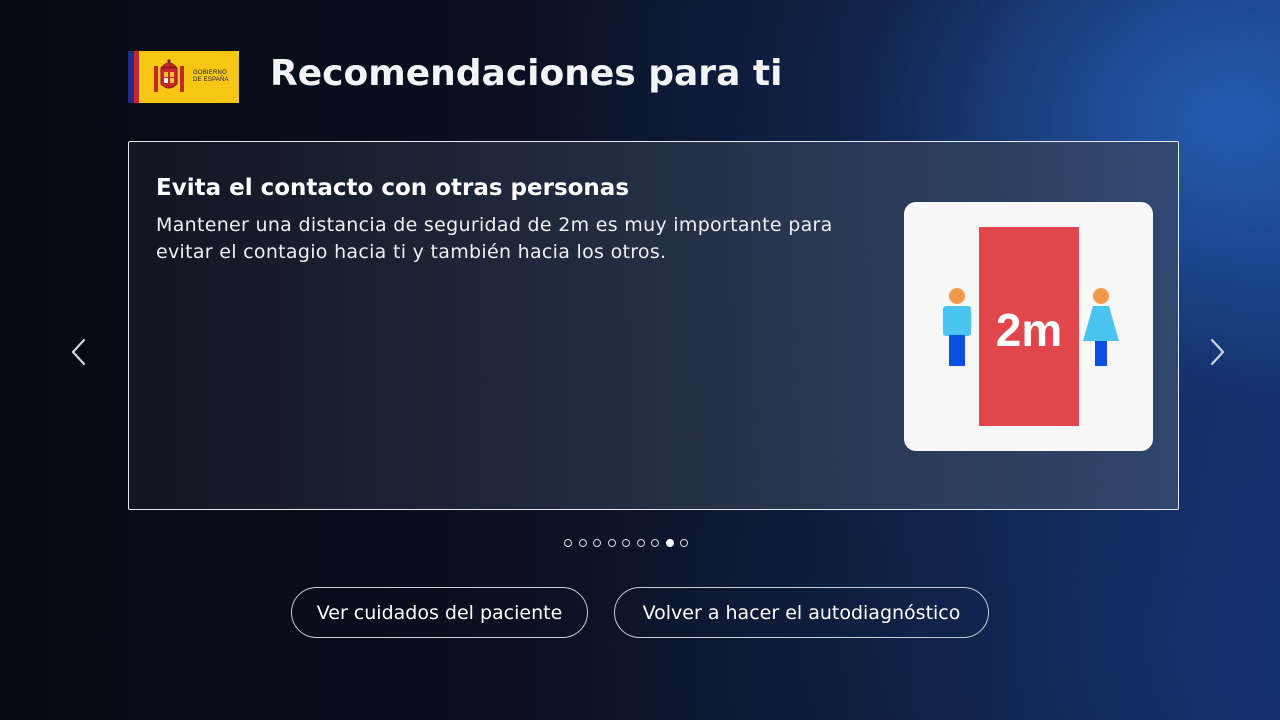 The image size is (1280, 720). I want to click on carousel-next-button, so click(1216, 352).